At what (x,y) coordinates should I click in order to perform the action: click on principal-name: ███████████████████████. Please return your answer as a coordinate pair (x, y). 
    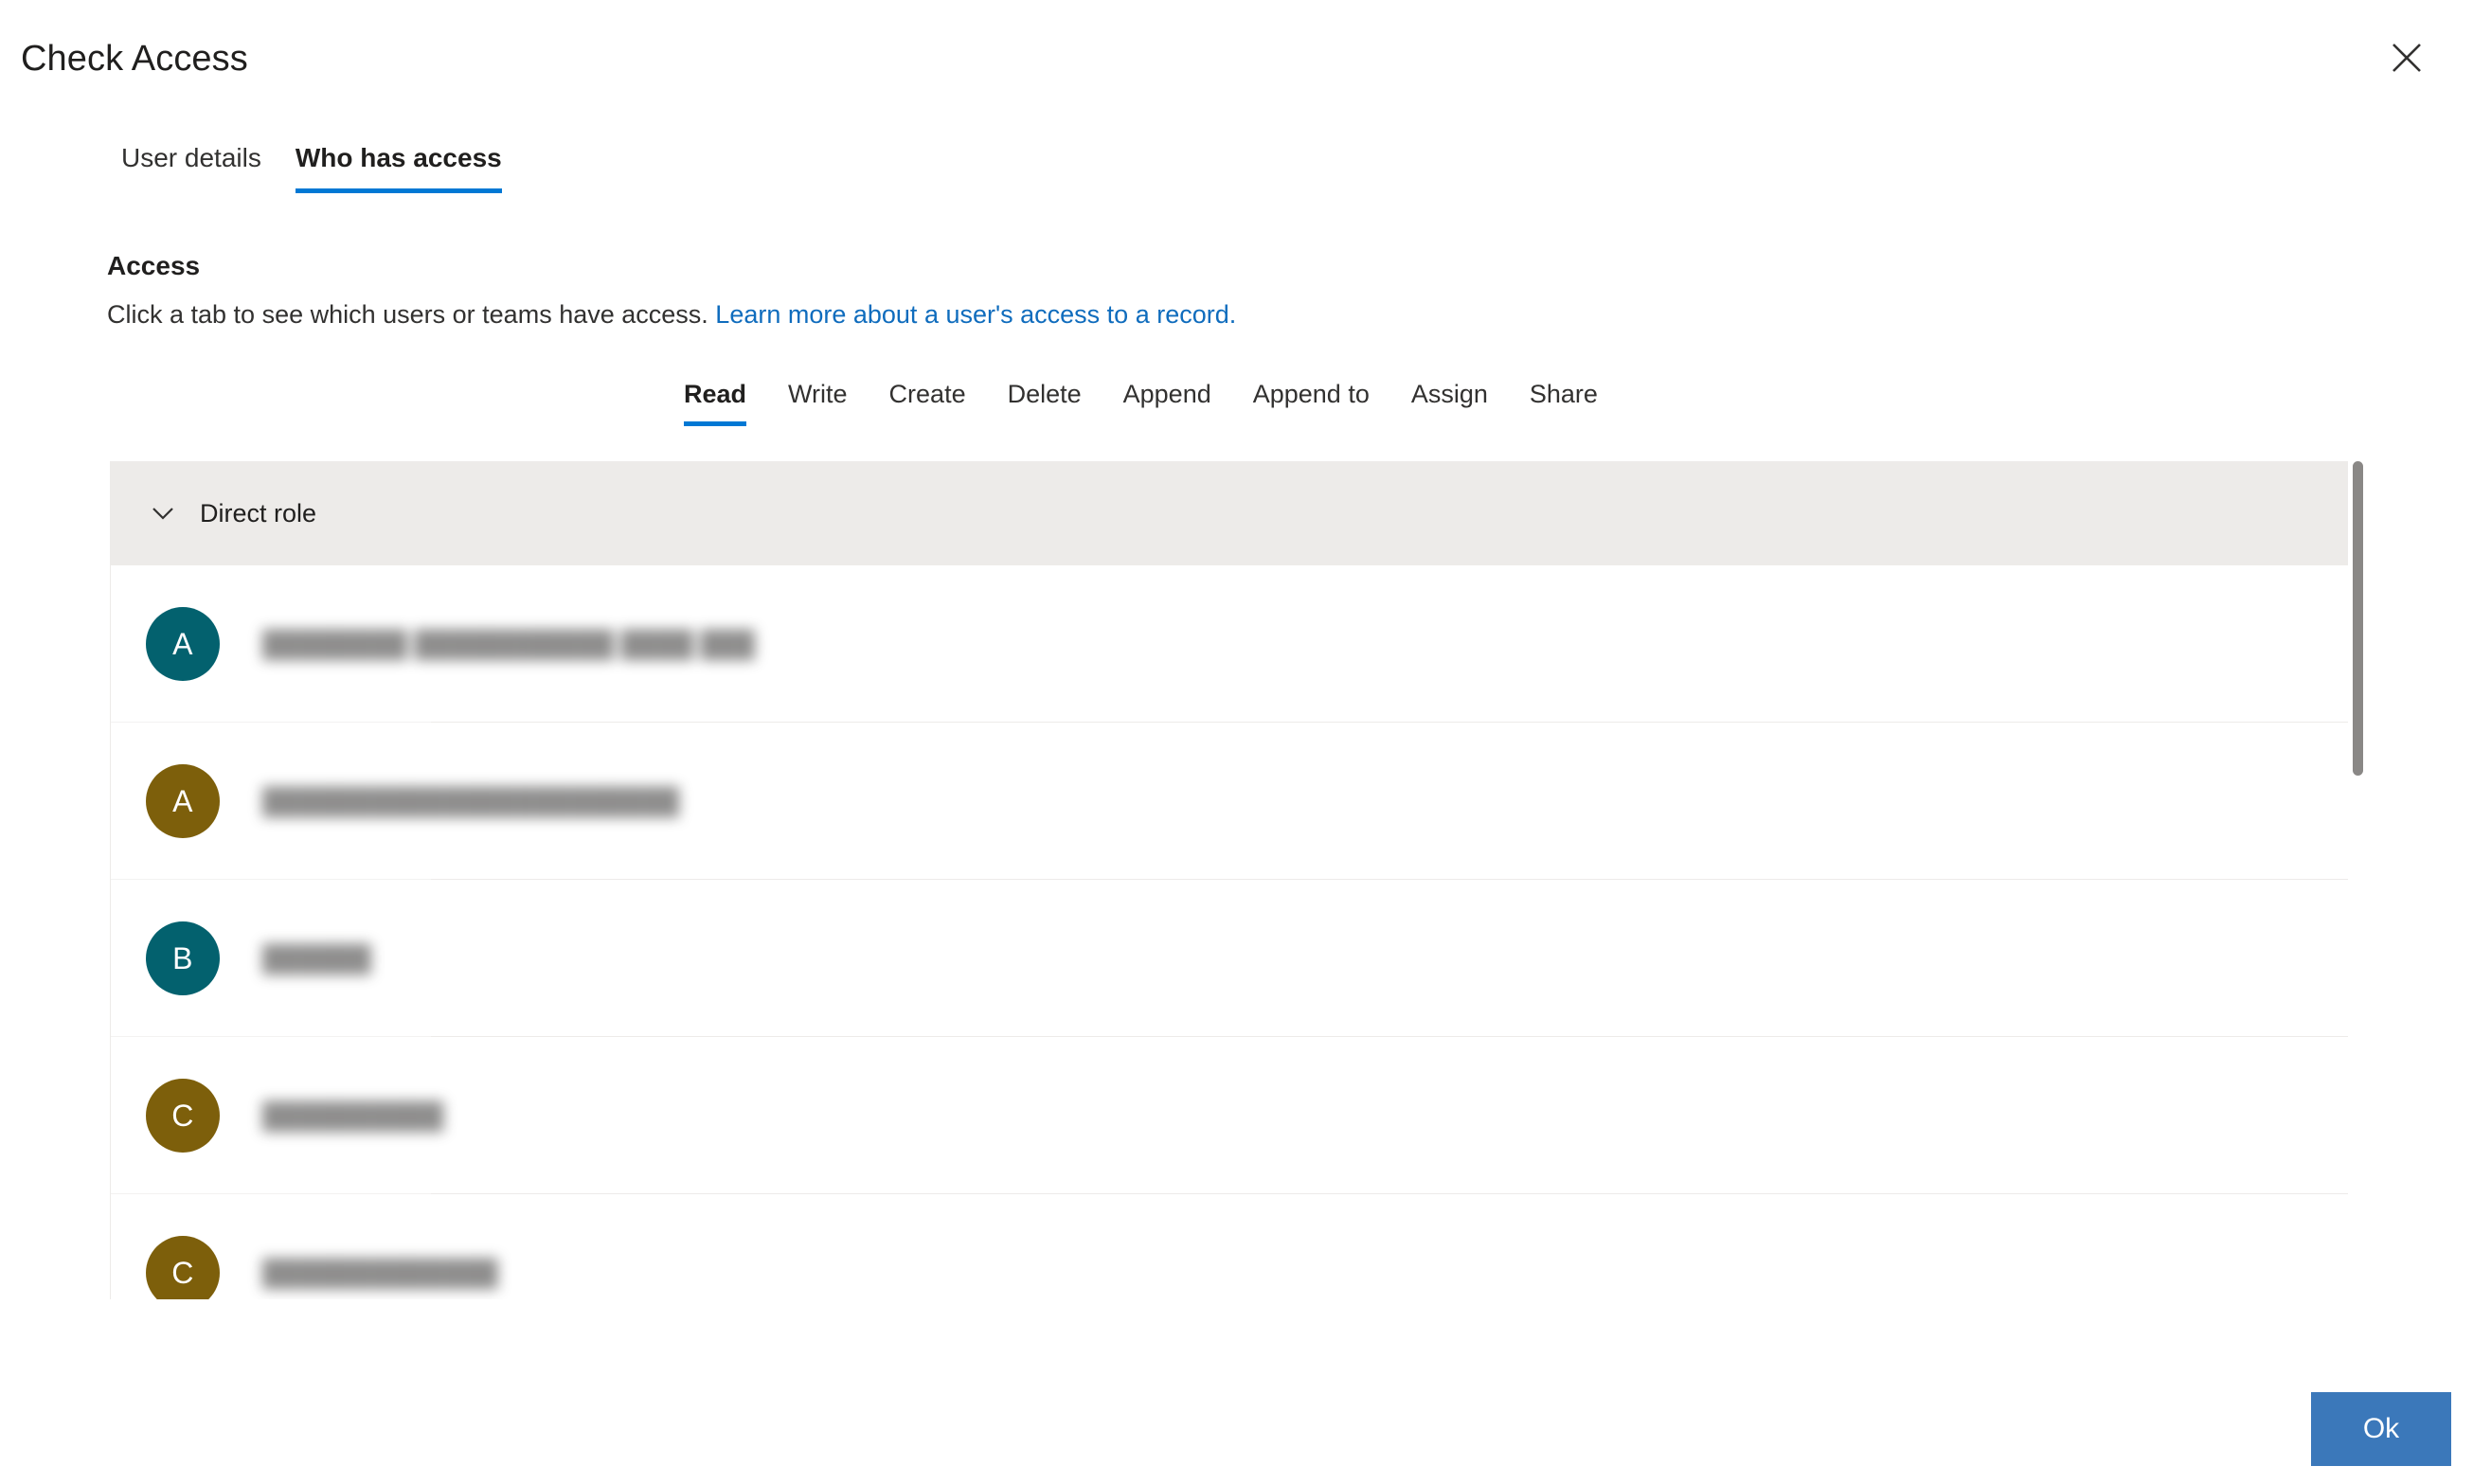
    Looking at the image, I should click on (470, 800).